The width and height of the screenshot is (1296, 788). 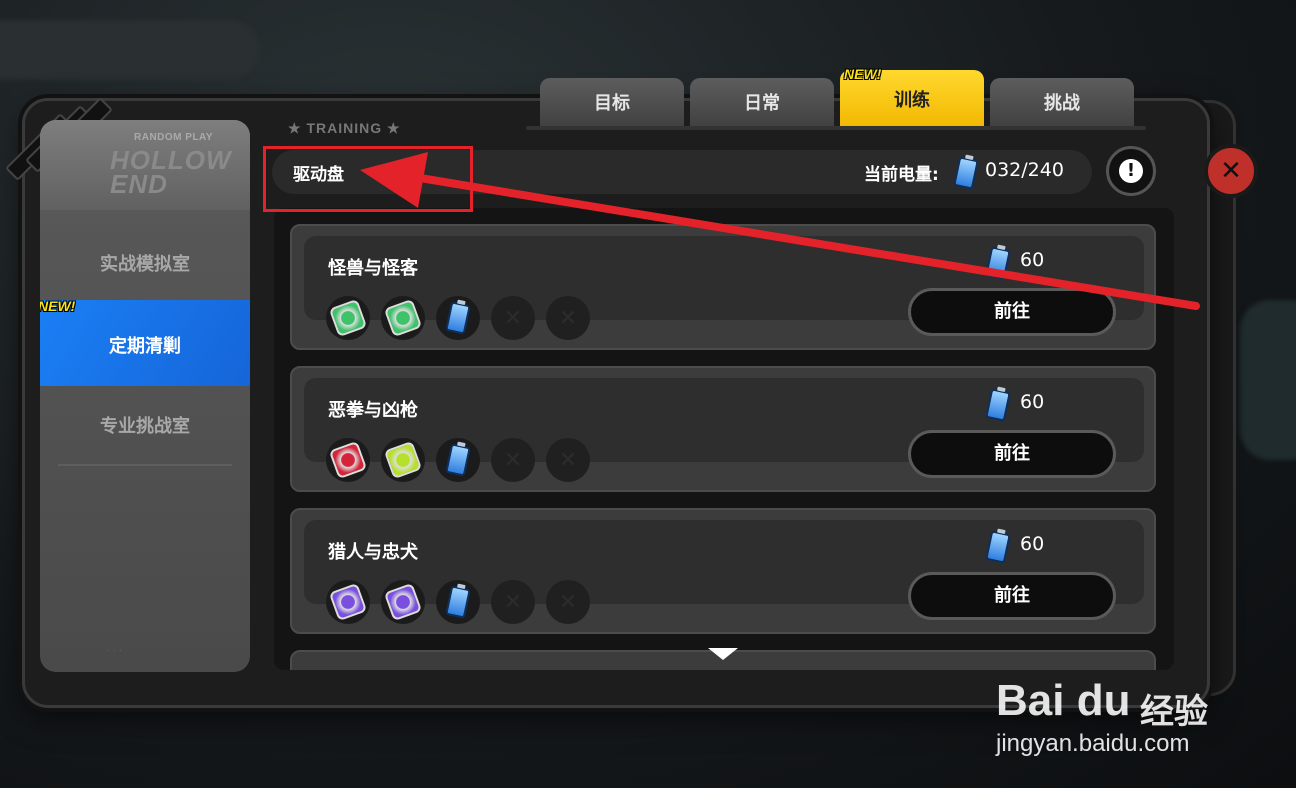 What do you see at coordinates (780, 231) in the screenshot?
I see `annotation-arrow` at bounding box center [780, 231].